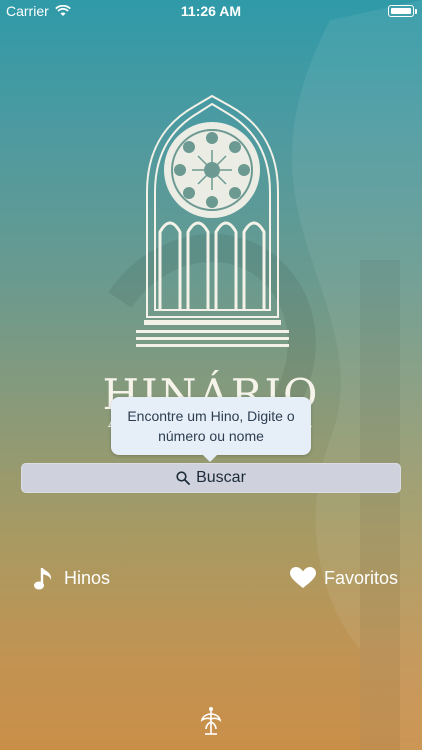 The height and width of the screenshot is (750, 422). Describe the element at coordinates (211, 721) in the screenshot. I see `footer-emblem-icon` at that location.